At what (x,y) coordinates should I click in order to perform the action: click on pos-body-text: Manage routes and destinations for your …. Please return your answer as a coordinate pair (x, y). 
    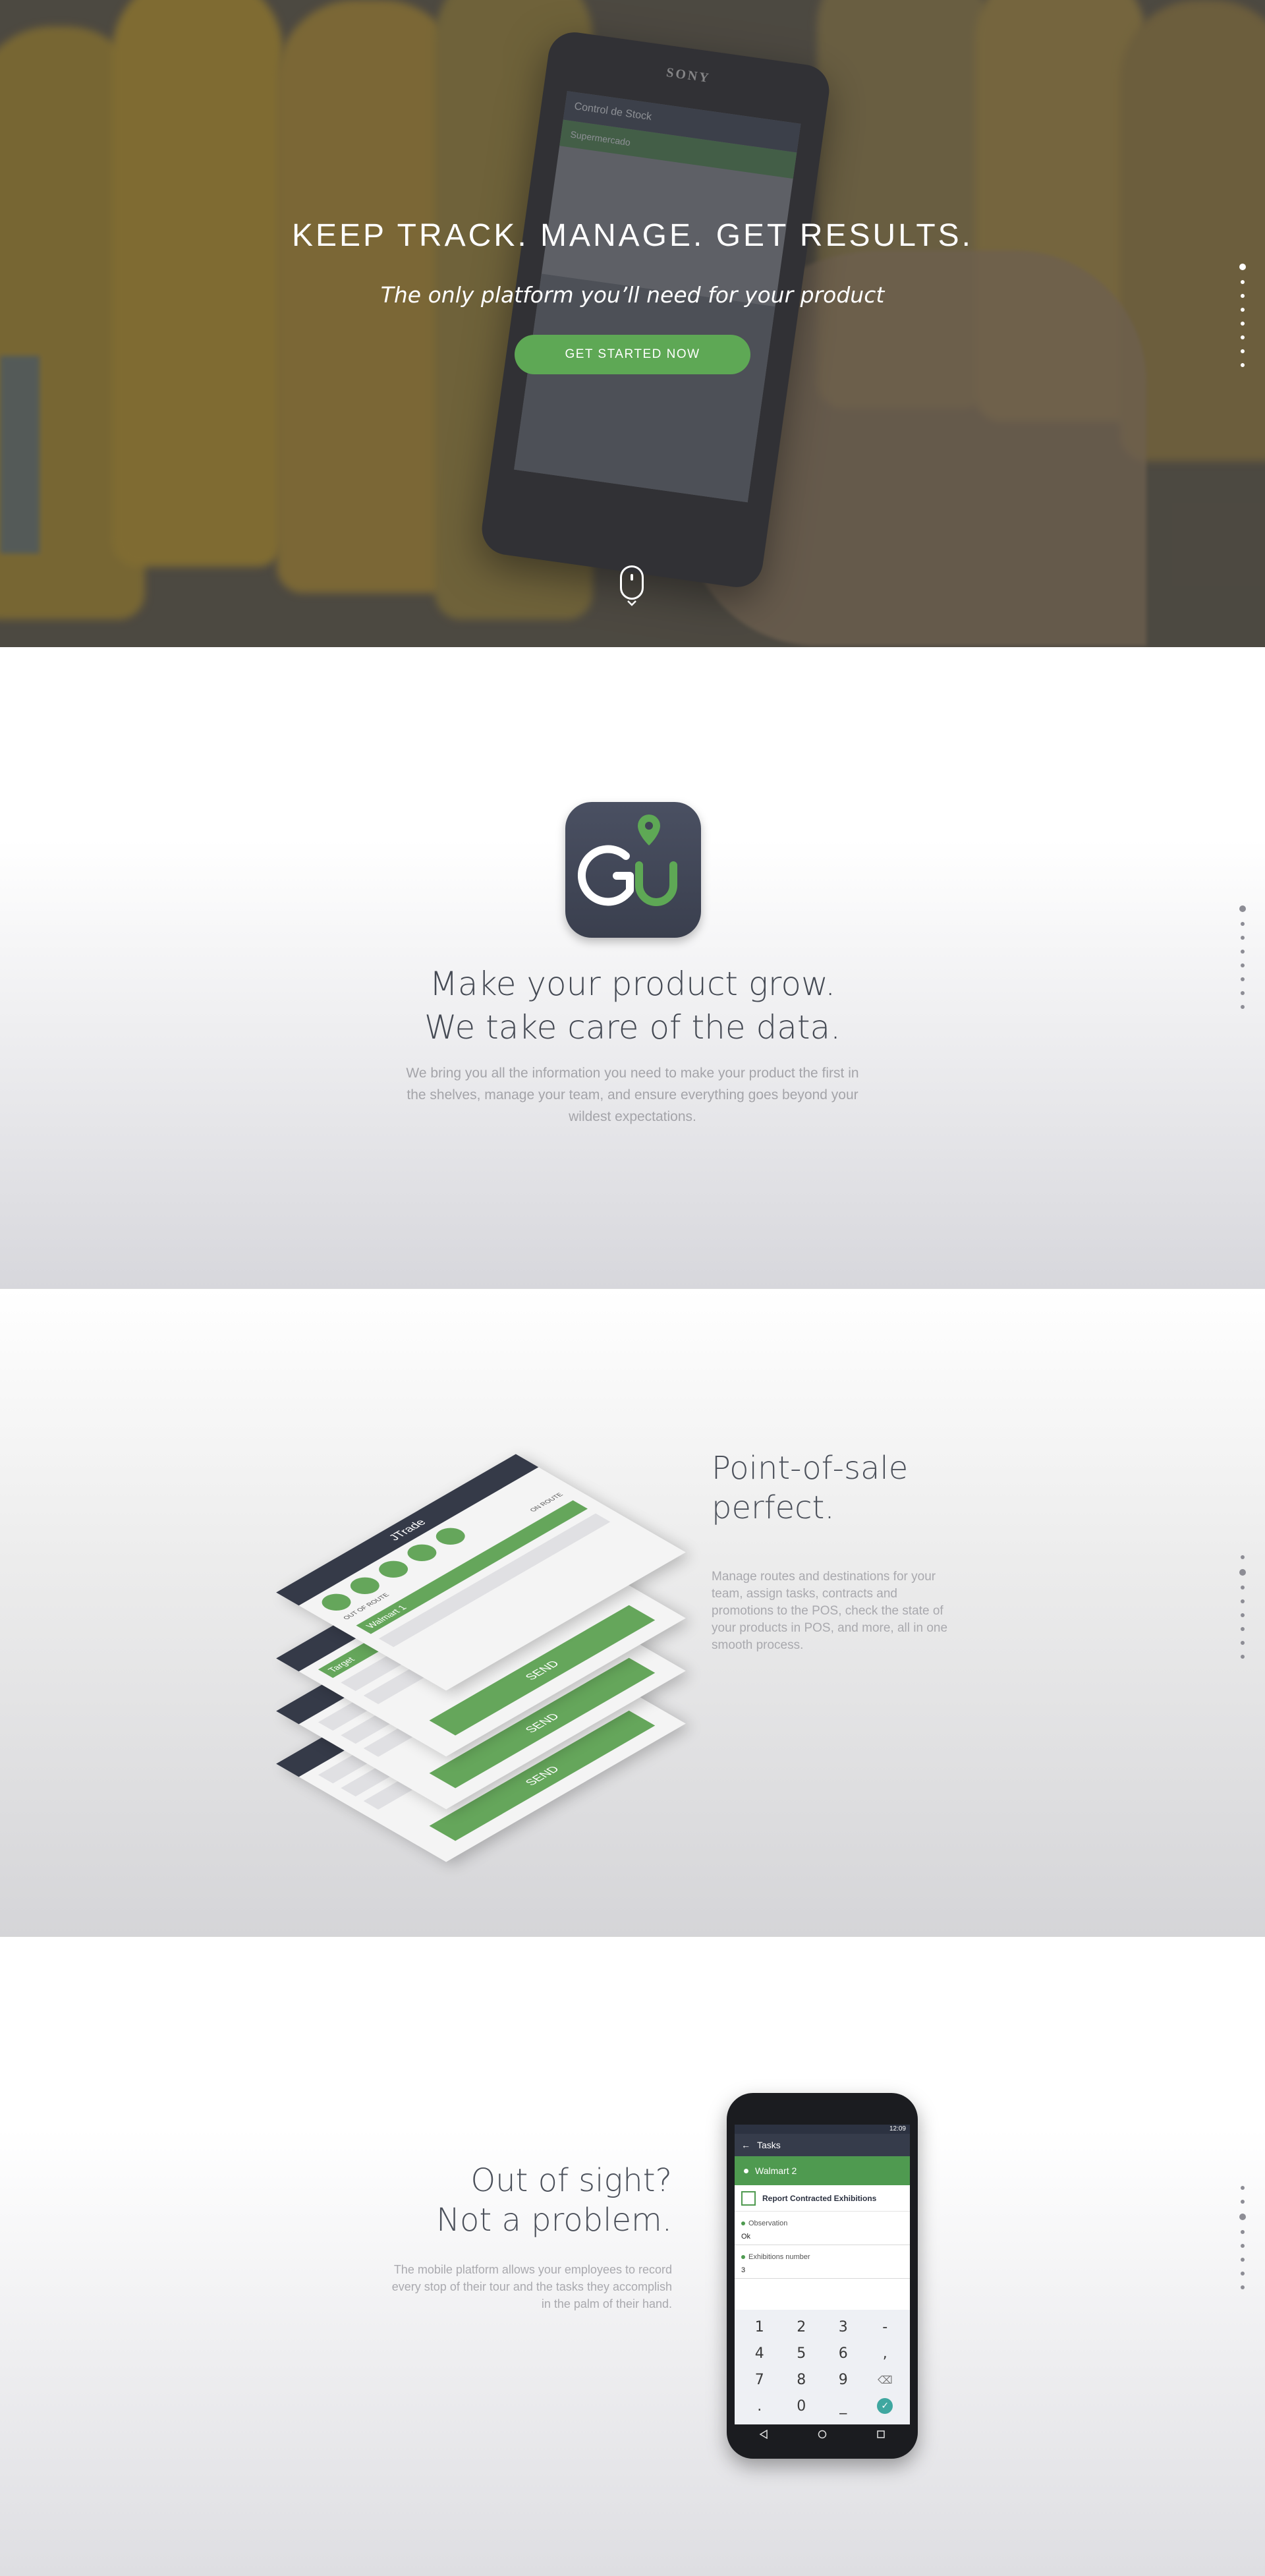
    Looking at the image, I should click on (830, 1611).